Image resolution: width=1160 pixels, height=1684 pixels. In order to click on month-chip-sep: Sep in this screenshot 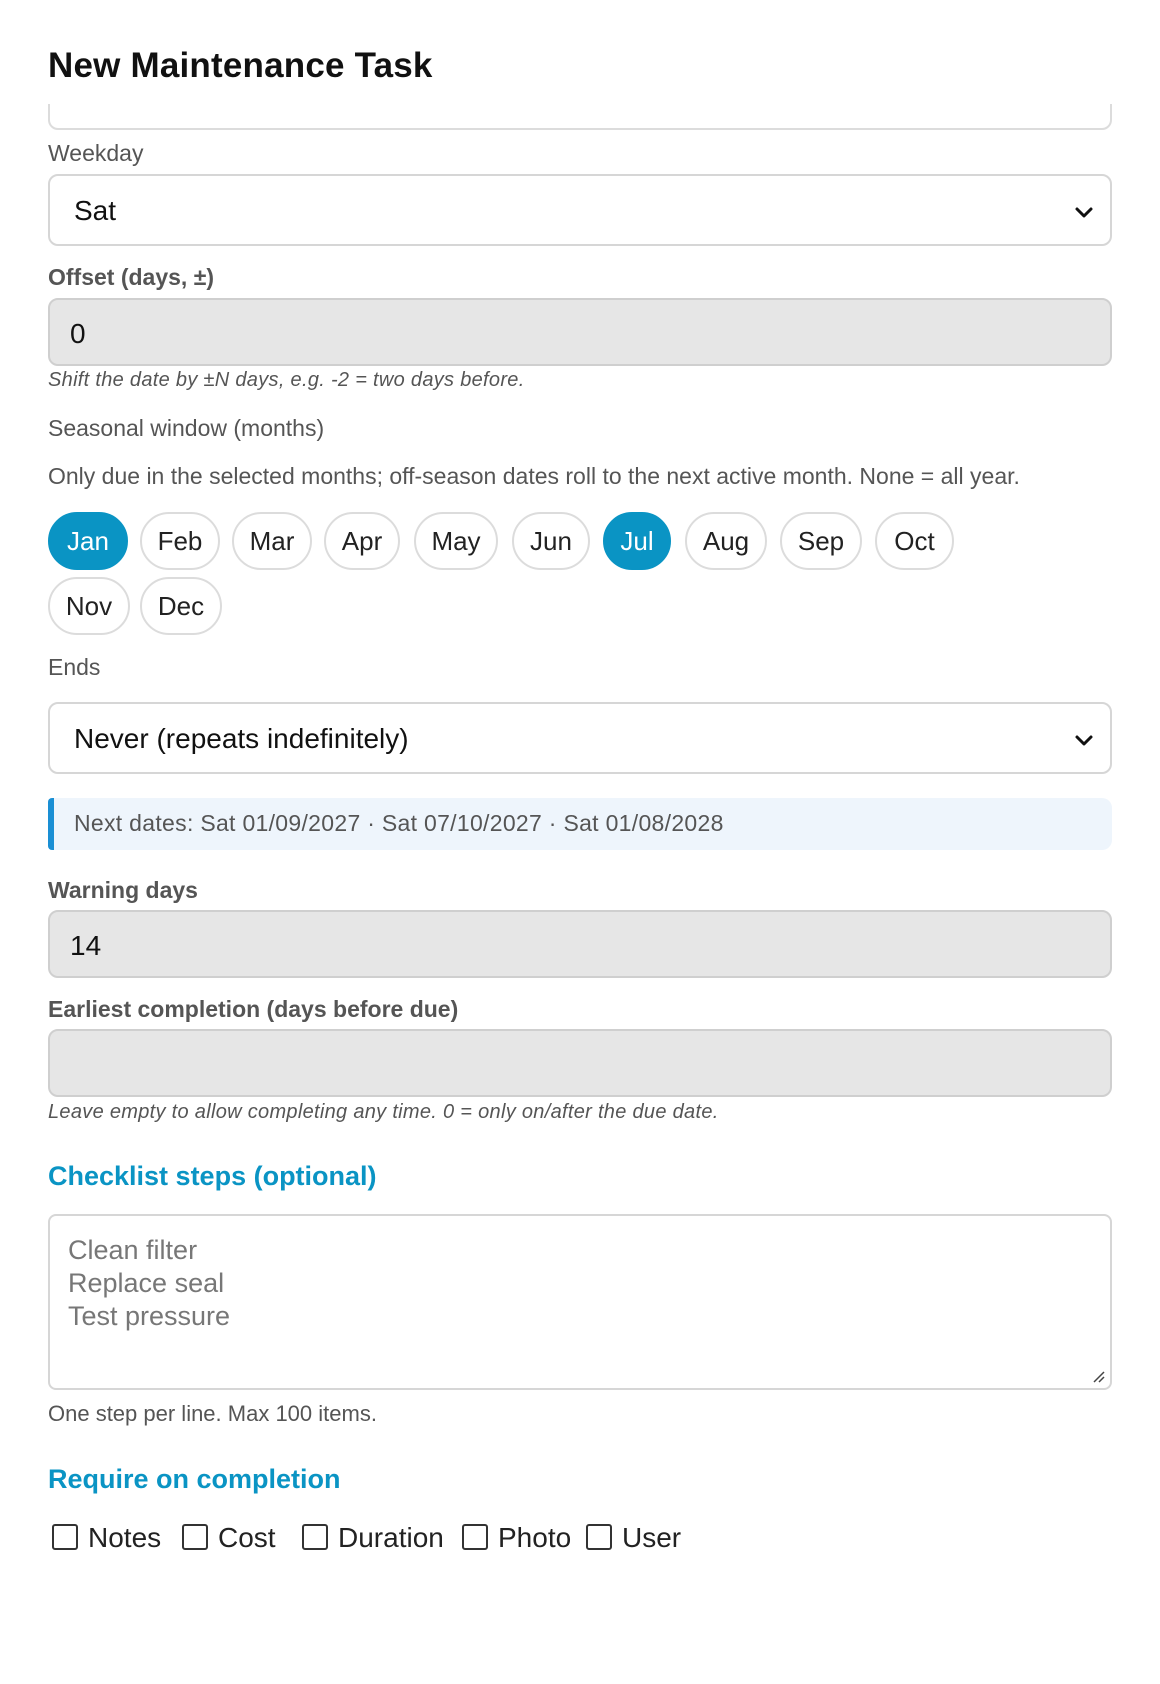, I will do `click(821, 541)`.